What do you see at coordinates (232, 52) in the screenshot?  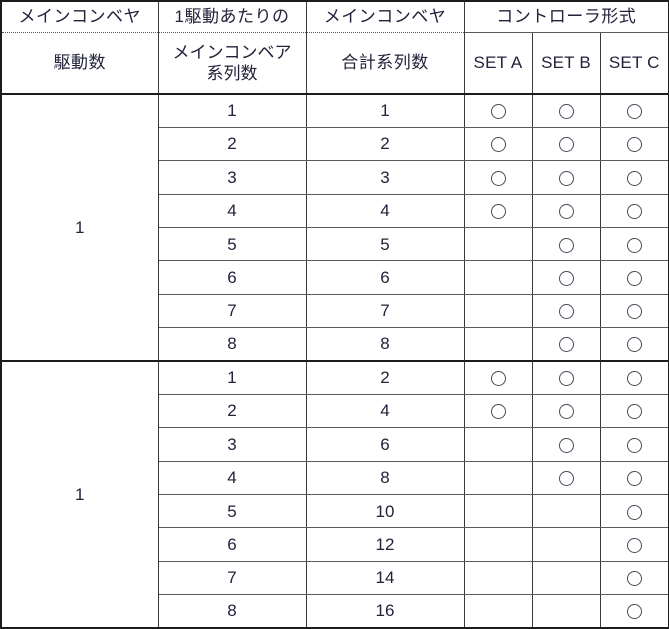 I see `header-series-line1: メインコンベア` at bounding box center [232, 52].